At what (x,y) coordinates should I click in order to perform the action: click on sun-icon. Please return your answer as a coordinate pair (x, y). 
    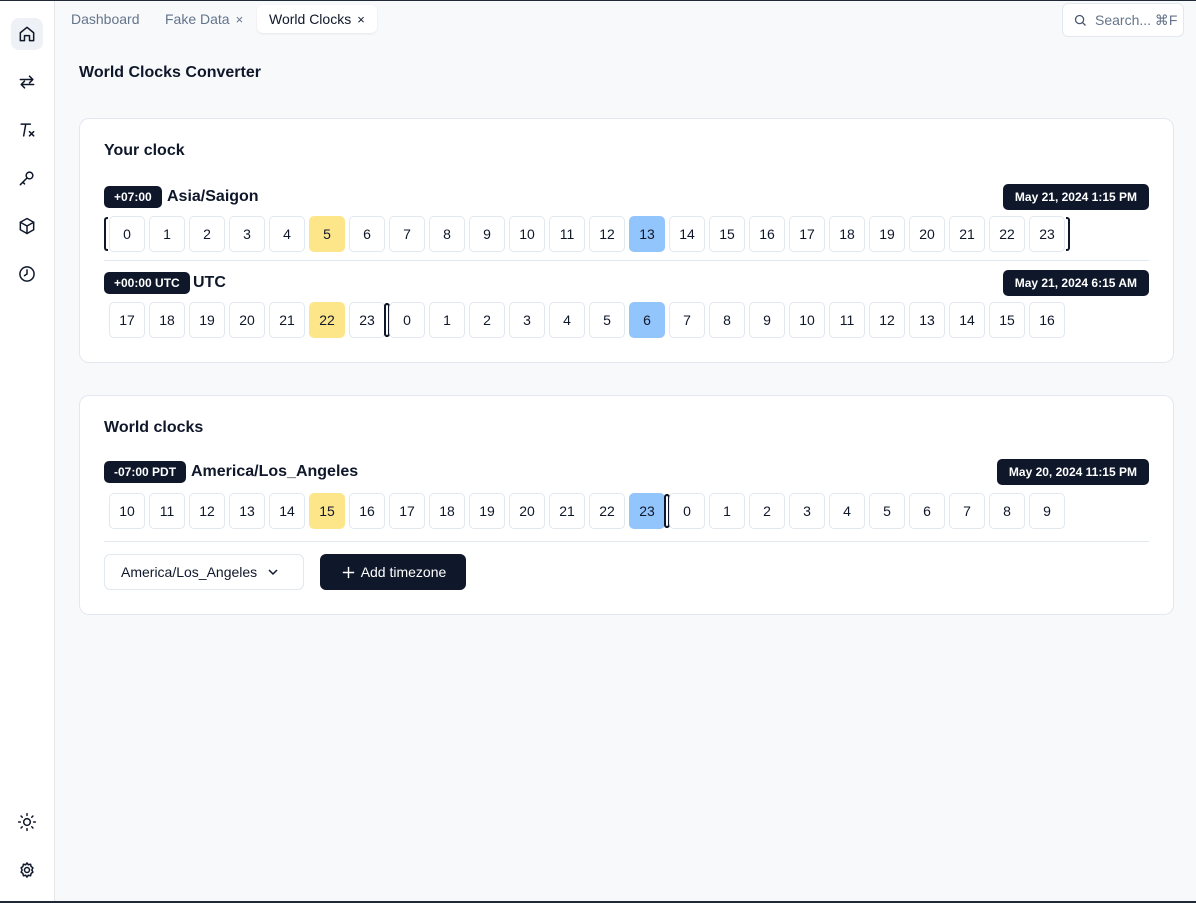
    Looking at the image, I should click on (27, 822).